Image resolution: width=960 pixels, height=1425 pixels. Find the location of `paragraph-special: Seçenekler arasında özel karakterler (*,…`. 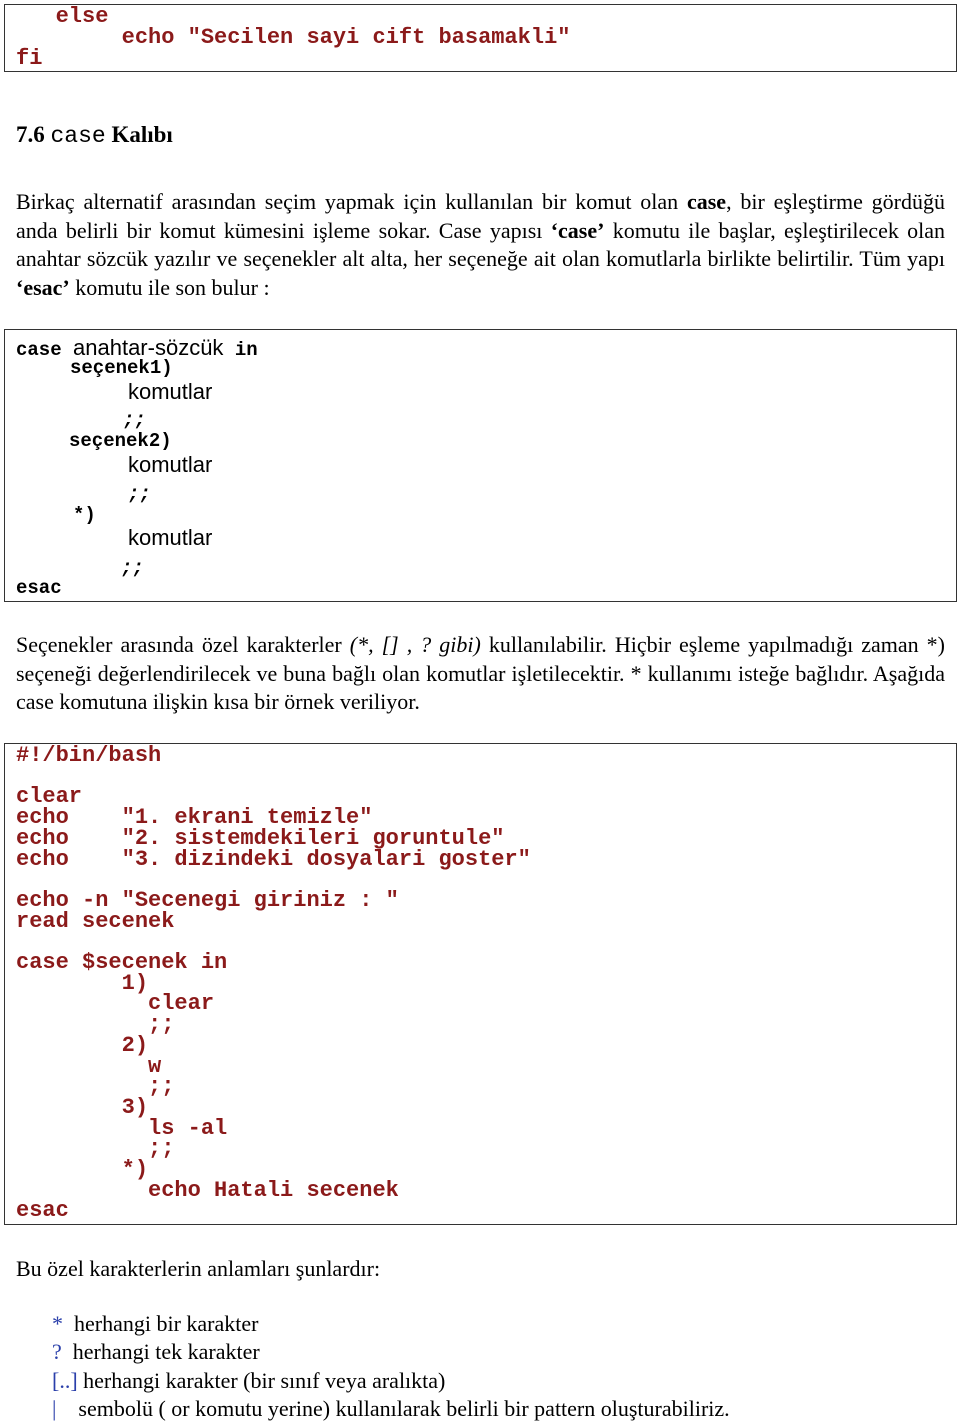

paragraph-special: Seçenekler arasında özel karakterler (*,… is located at coordinates (481, 673).